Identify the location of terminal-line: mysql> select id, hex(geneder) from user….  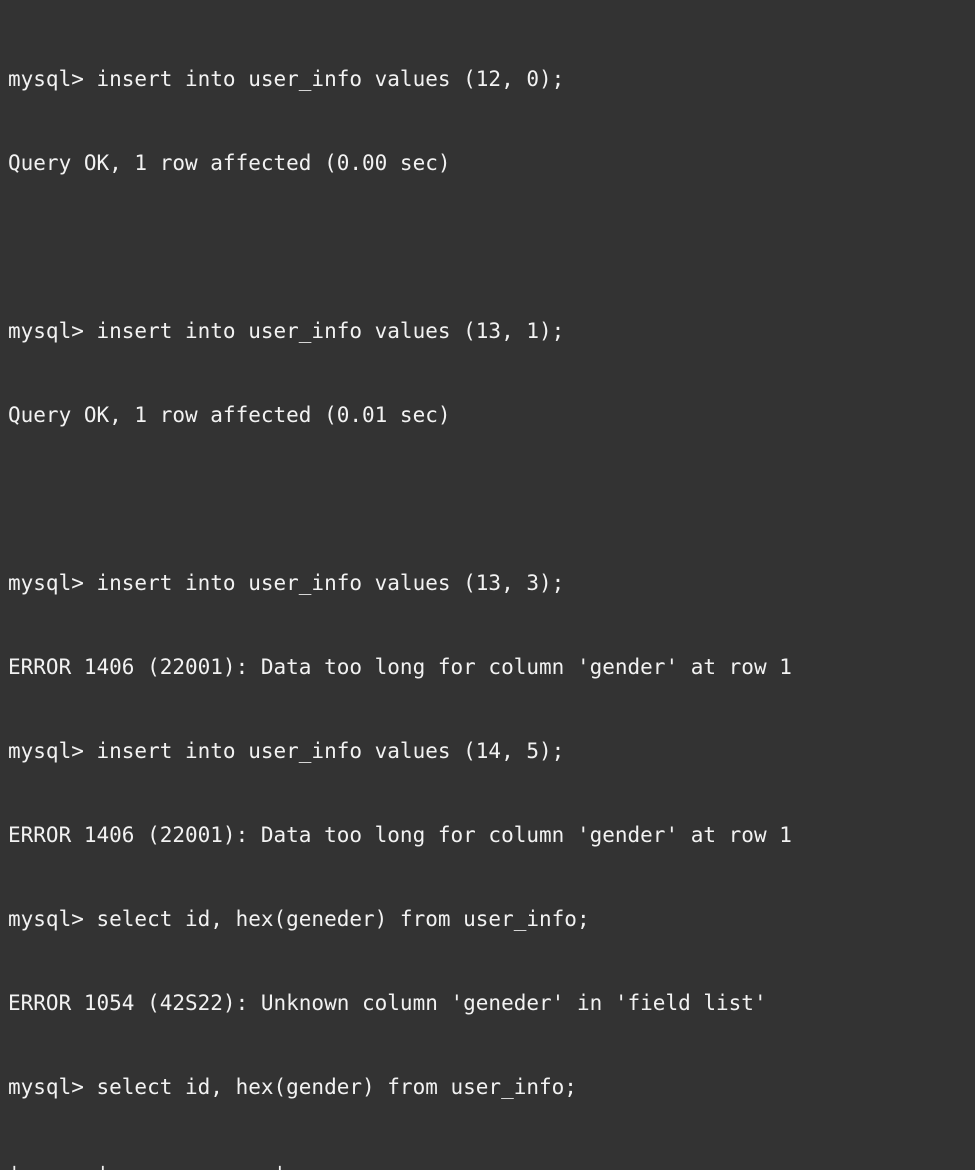
(299, 919).